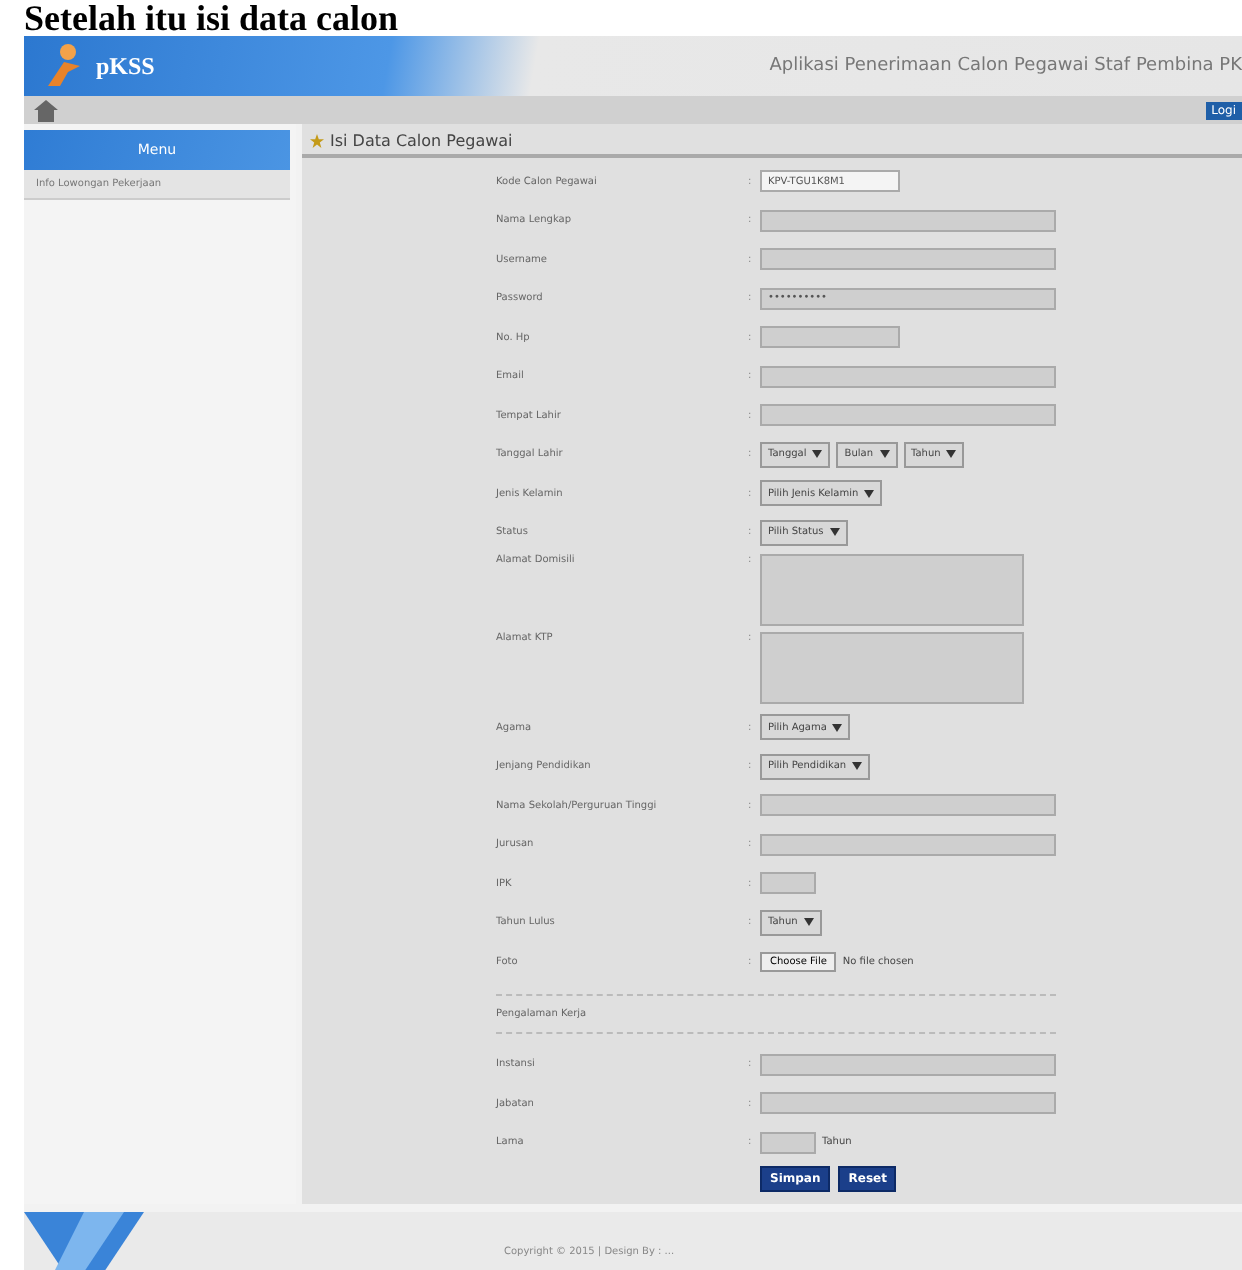  Describe the element at coordinates (46, 110) in the screenshot. I see `home-icon` at that location.